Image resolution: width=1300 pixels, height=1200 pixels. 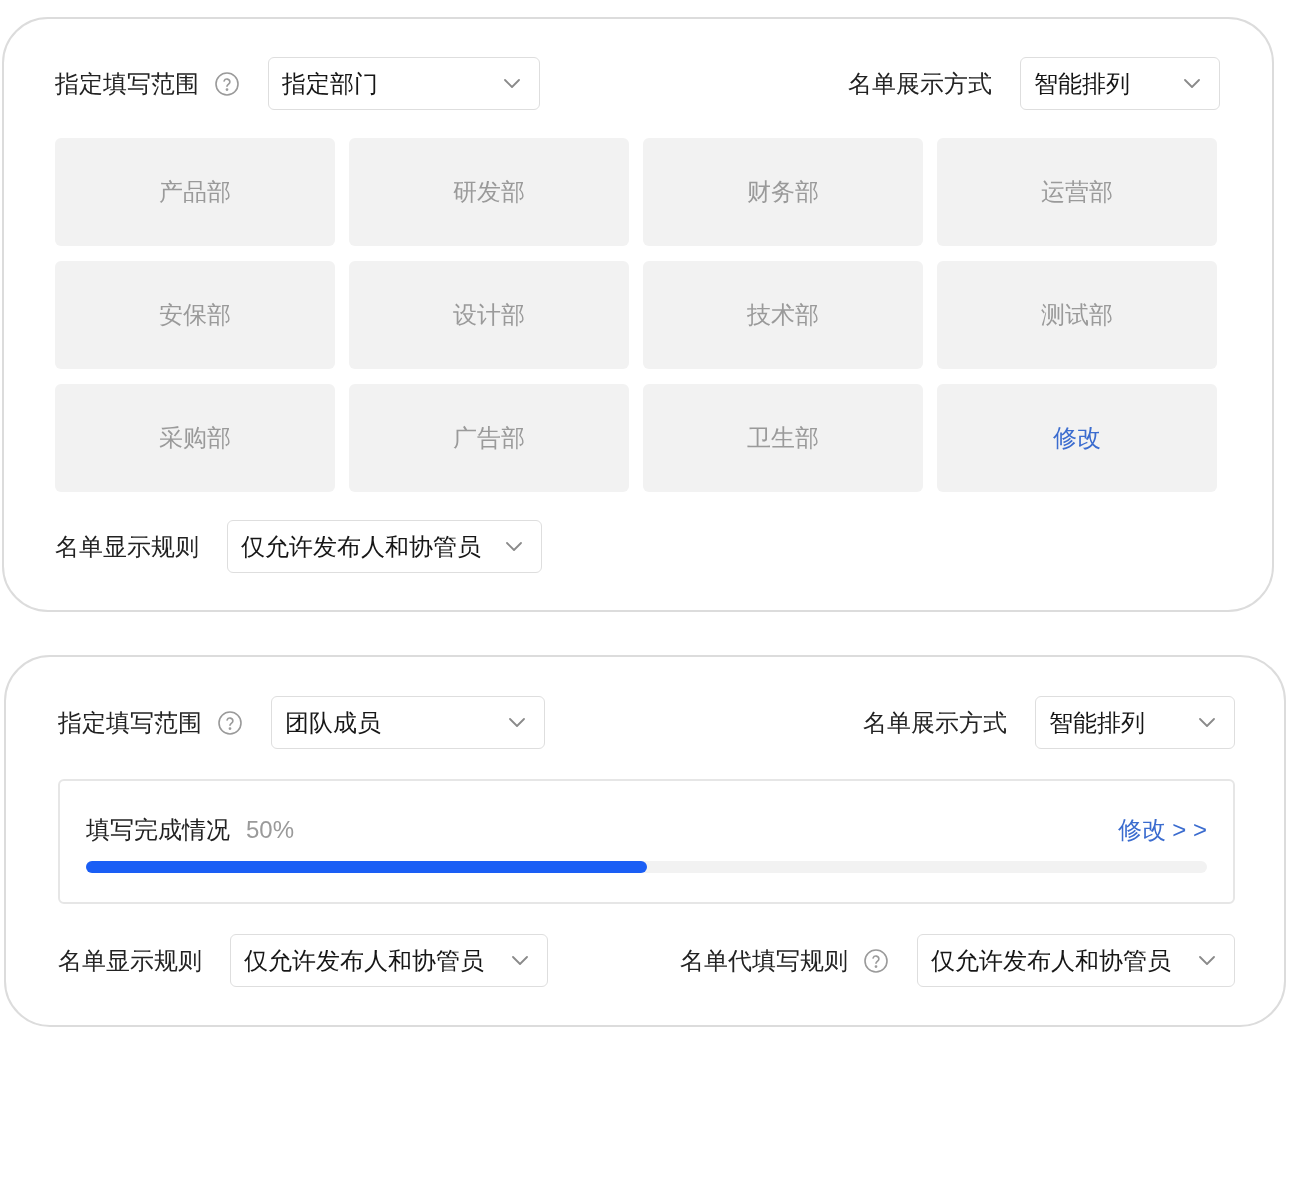 What do you see at coordinates (195, 438) in the screenshot?
I see `department-tile: 采购部` at bounding box center [195, 438].